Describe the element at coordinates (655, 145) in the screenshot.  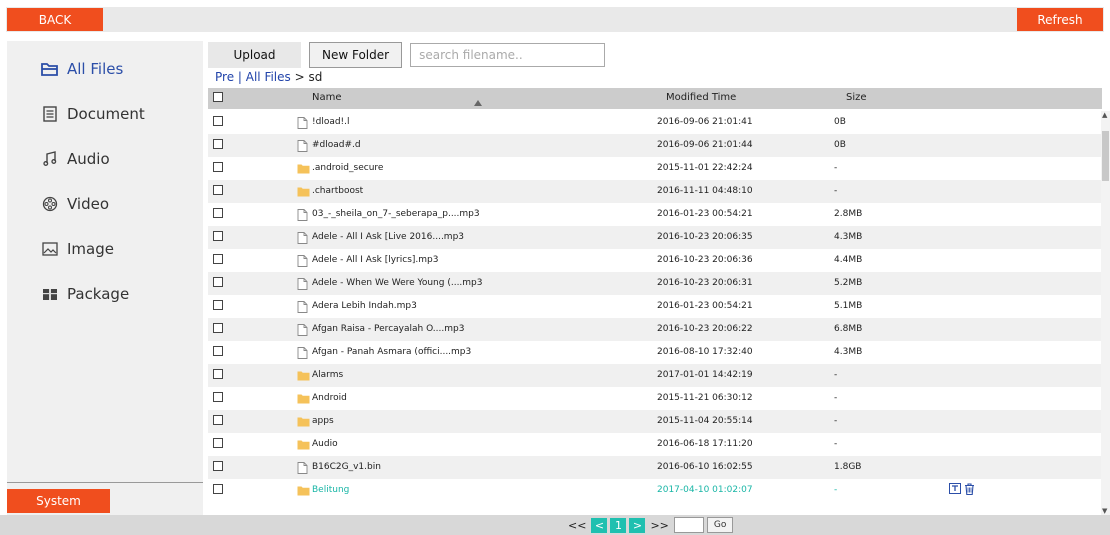
I see `table-row: #dload#.d 2016-09-06 21:01:44 0B` at that location.